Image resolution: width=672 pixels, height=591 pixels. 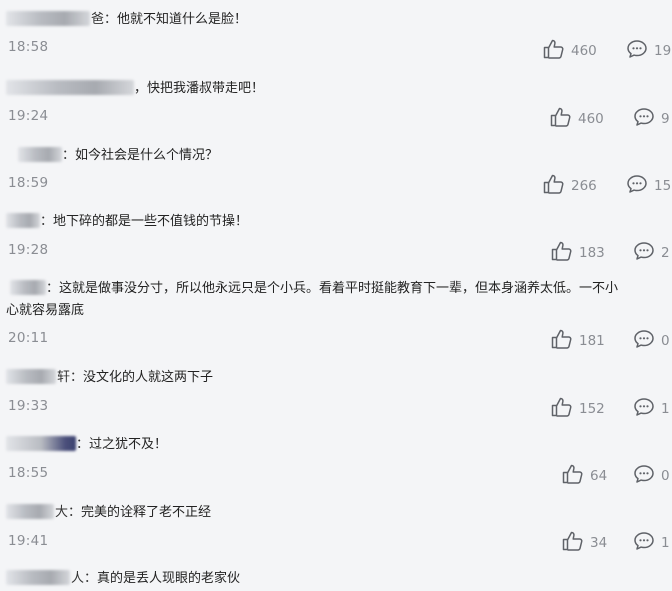 I want to click on like-count: 64, so click(x=599, y=476).